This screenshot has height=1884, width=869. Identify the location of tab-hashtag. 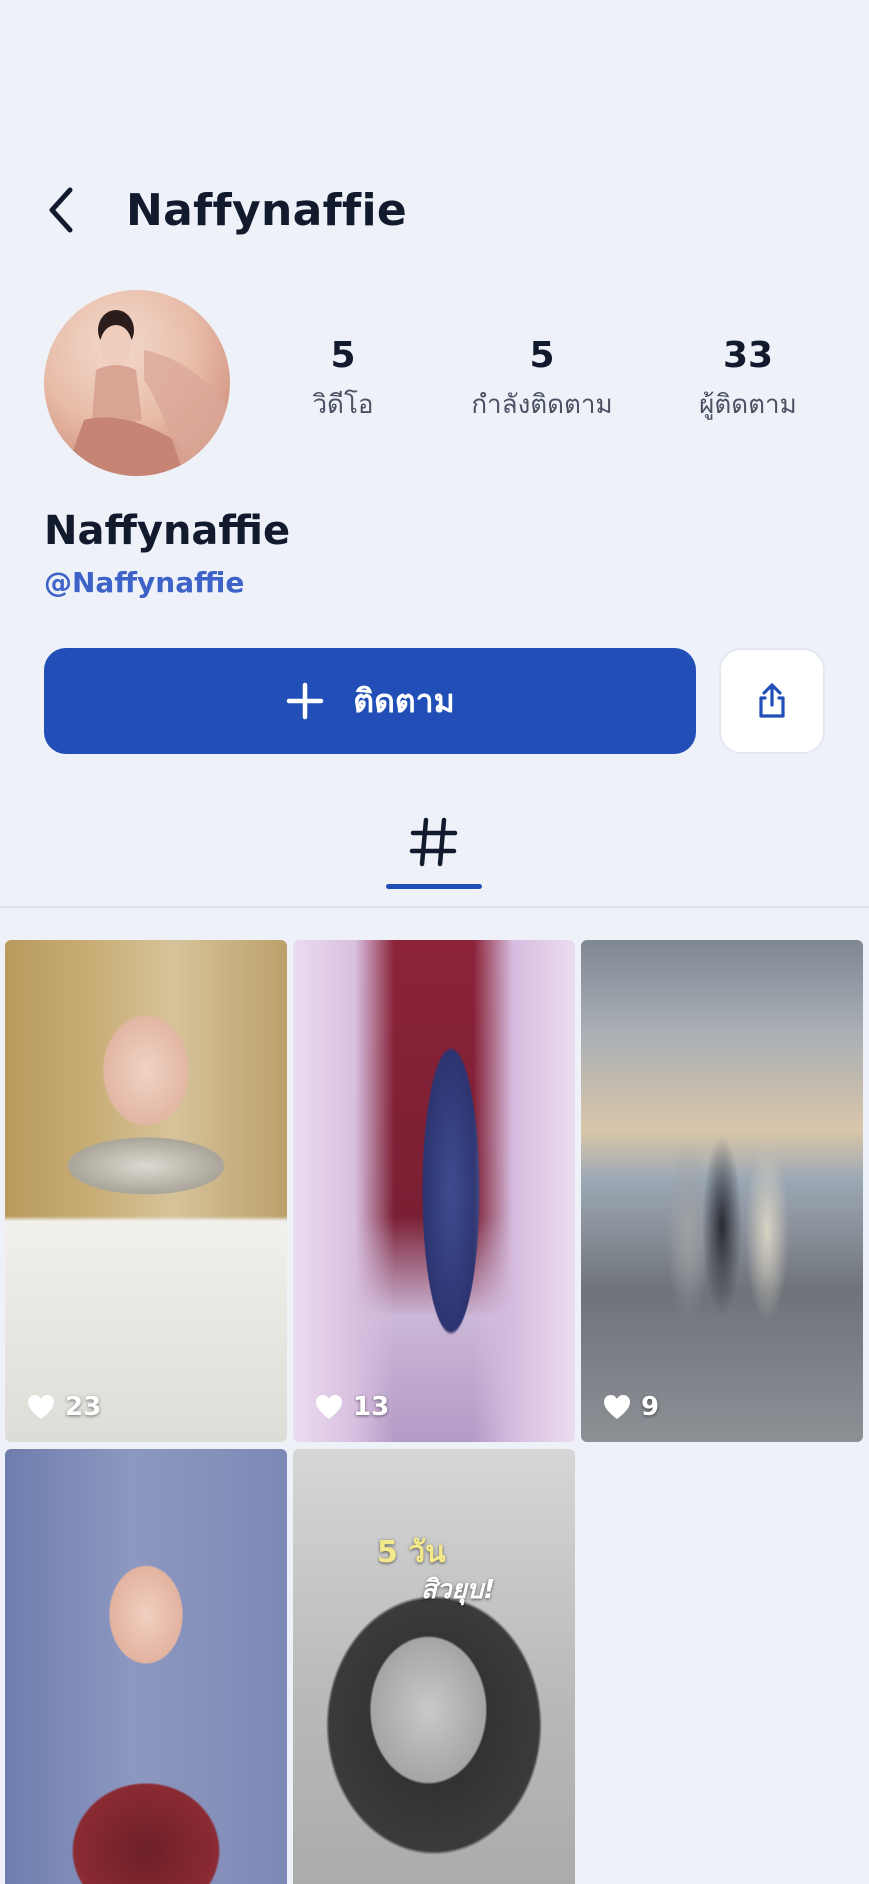
(434, 853).